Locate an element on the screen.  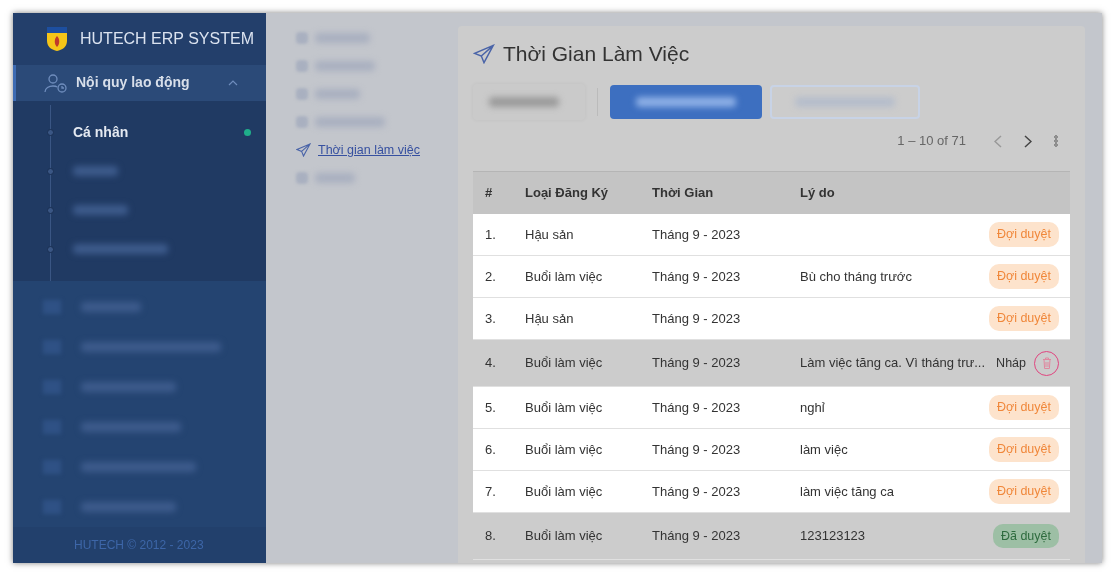
blurred-dropdown is located at coordinates (529, 102).